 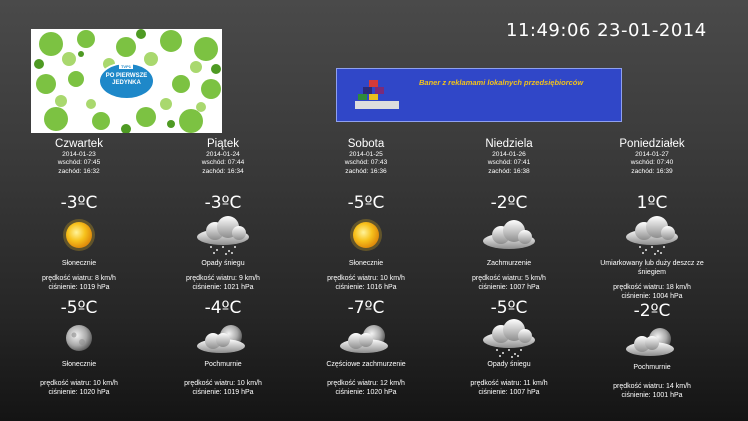 What do you see at coordinates (223, 171) in the screenshot?
I see `sunset: zachód: 16:34` at bounding box center [223, 171].